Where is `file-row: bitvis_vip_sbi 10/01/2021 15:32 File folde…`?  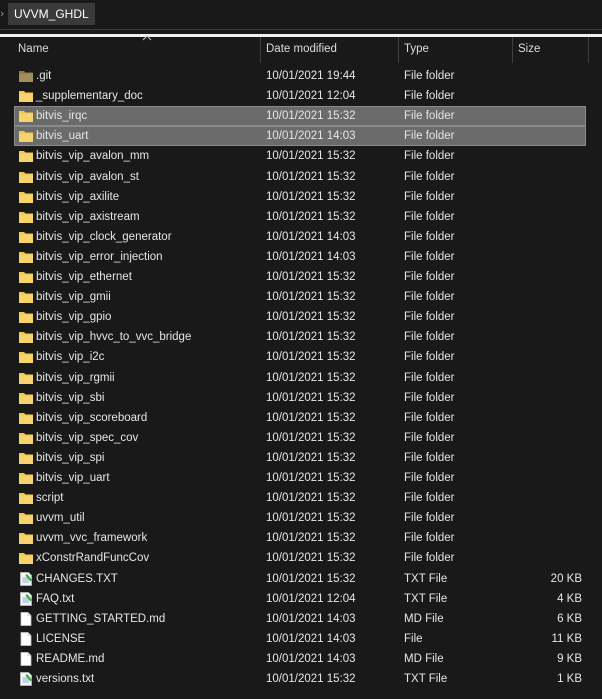
file-row: bitvis_vip_sbi 10/01/2021 15:32 File folde… is located at coordinates (300, 398).